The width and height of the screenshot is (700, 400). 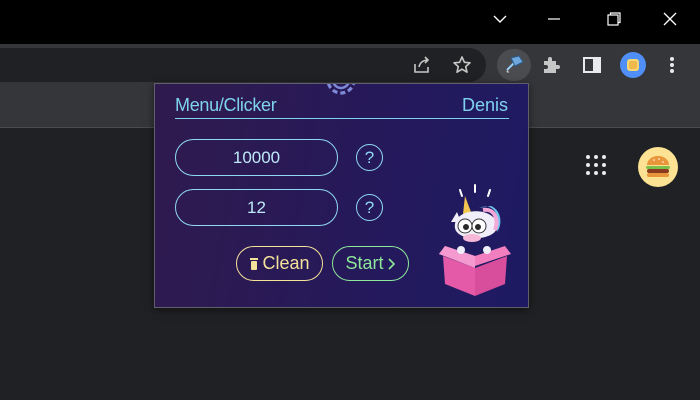 What do you see at coordinates (500, 19) in the screenshot?
I see `tab-search-chevron-icon` at bounding box center [500, 19].